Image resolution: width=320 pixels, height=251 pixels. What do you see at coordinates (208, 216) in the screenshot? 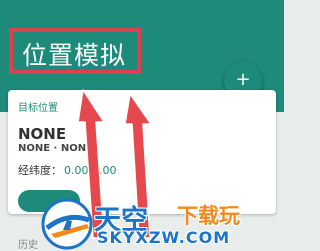
I see `watermark-slogan: 下载玩` at bounding box center [208, 216].